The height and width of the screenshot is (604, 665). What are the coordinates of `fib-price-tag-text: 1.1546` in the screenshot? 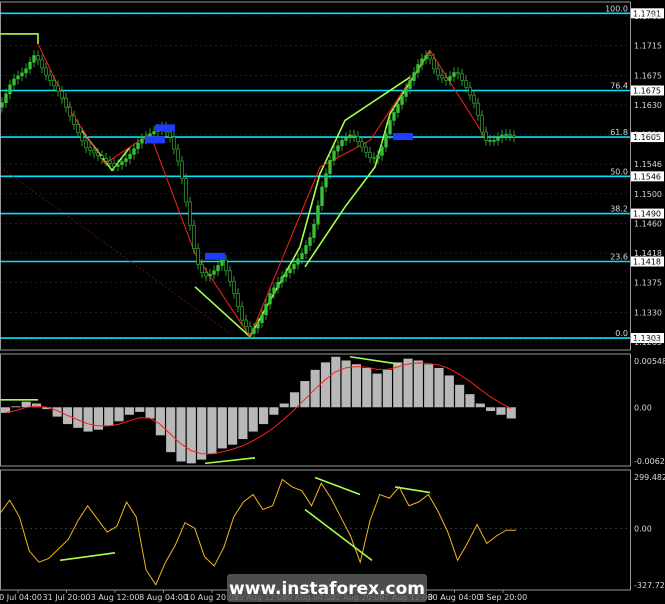 It's located at (647, 176).